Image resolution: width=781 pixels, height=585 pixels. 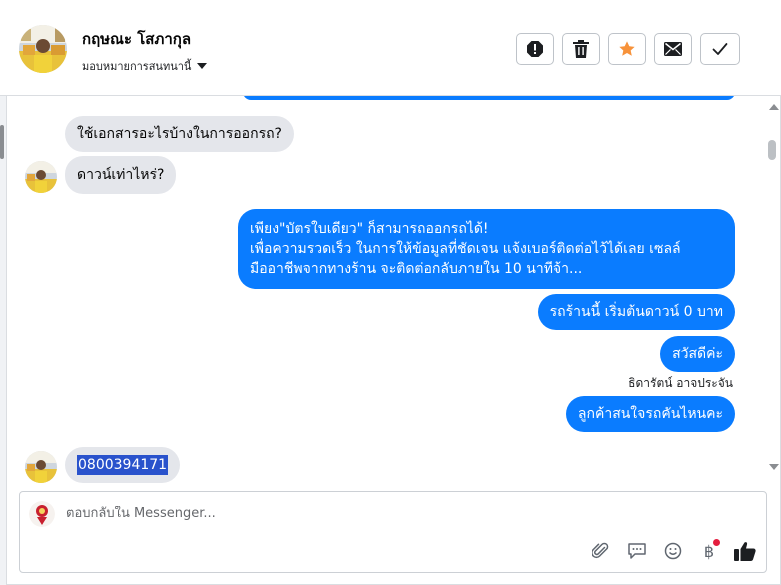 I want to click on payment-button: ฿, so click(x=709, y=550).